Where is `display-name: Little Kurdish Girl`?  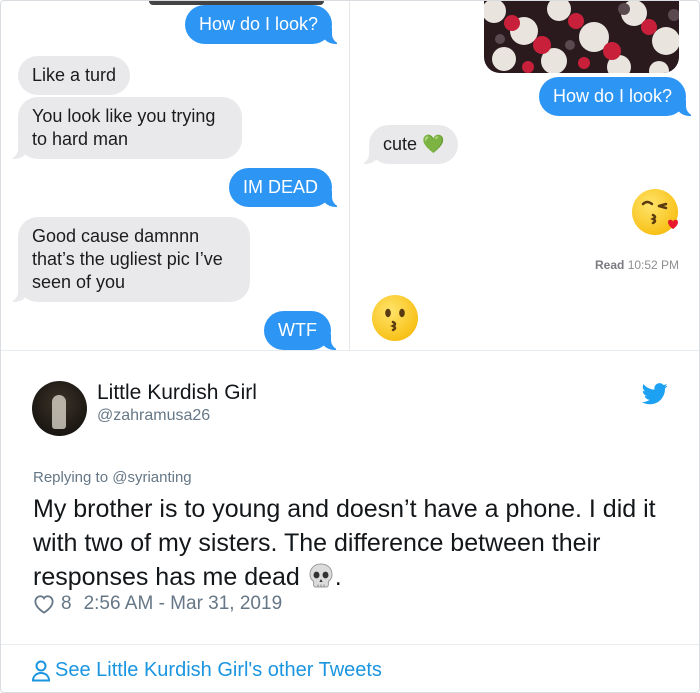 display-name: Little Kurdish Girl is located at coordinates (177, 393).